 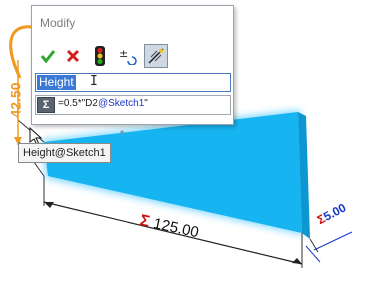 I want to click on depth-dimension, so click(x=329, y=247).